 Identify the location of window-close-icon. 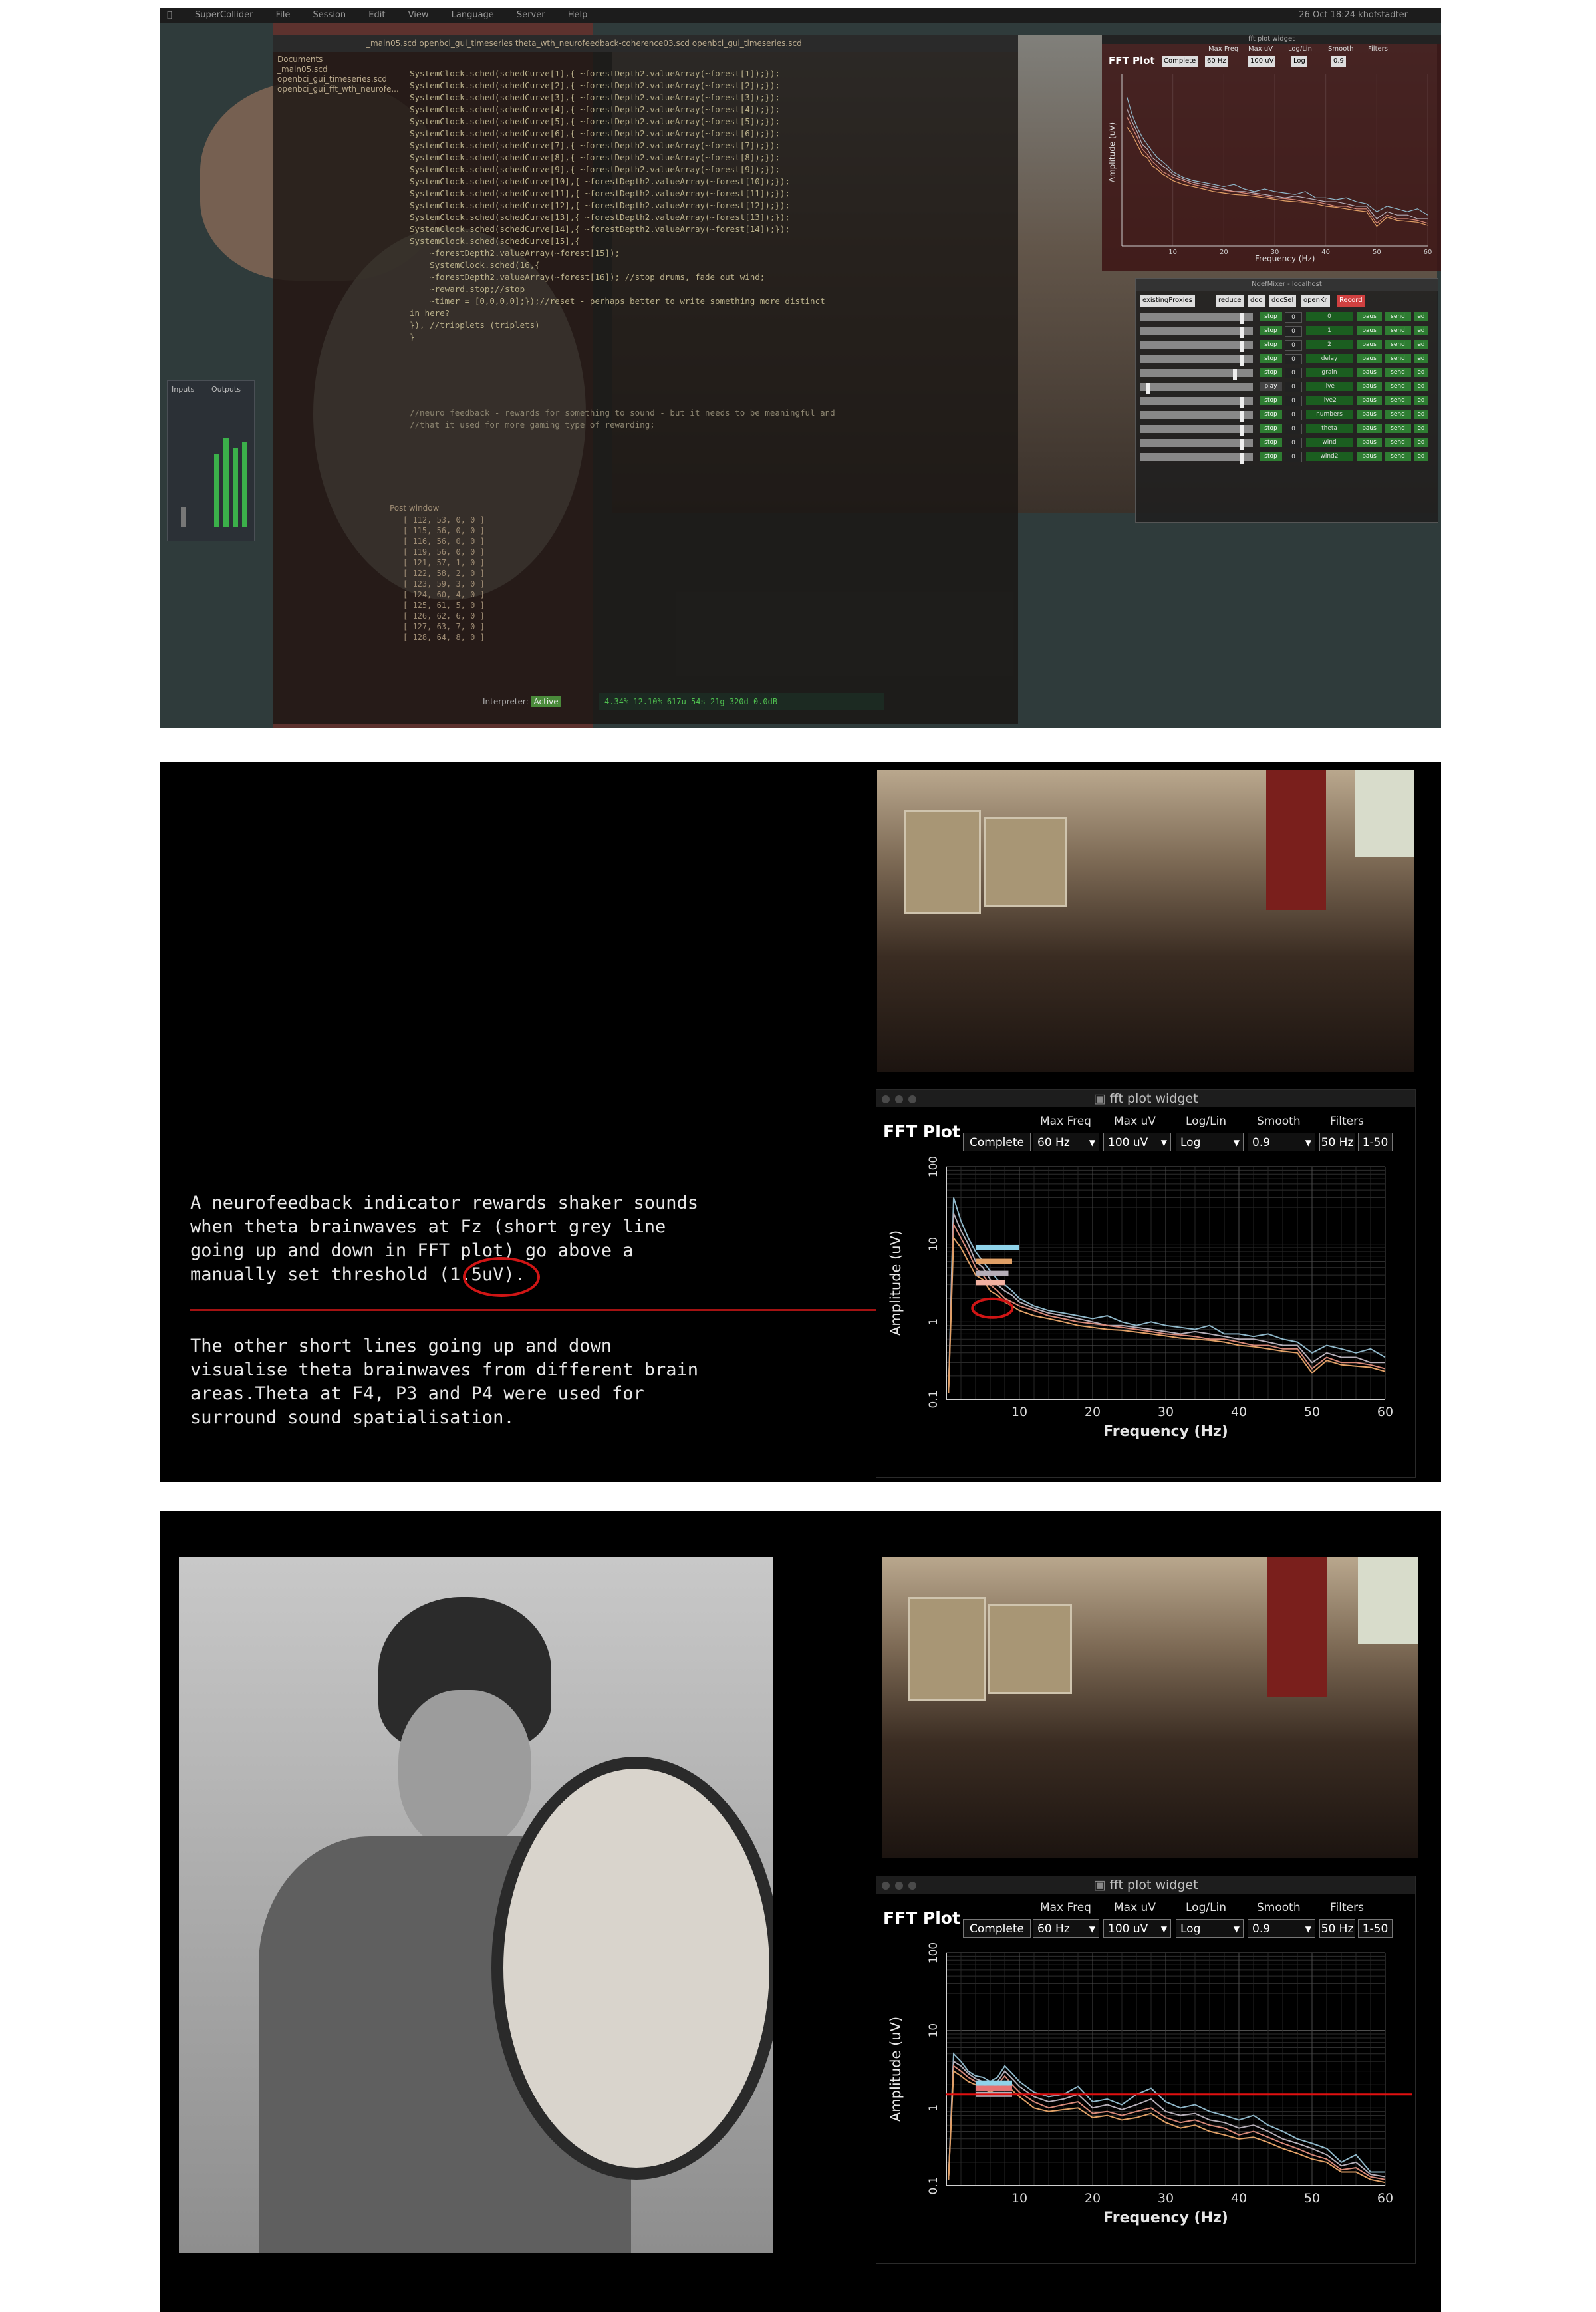
(886, 1099).